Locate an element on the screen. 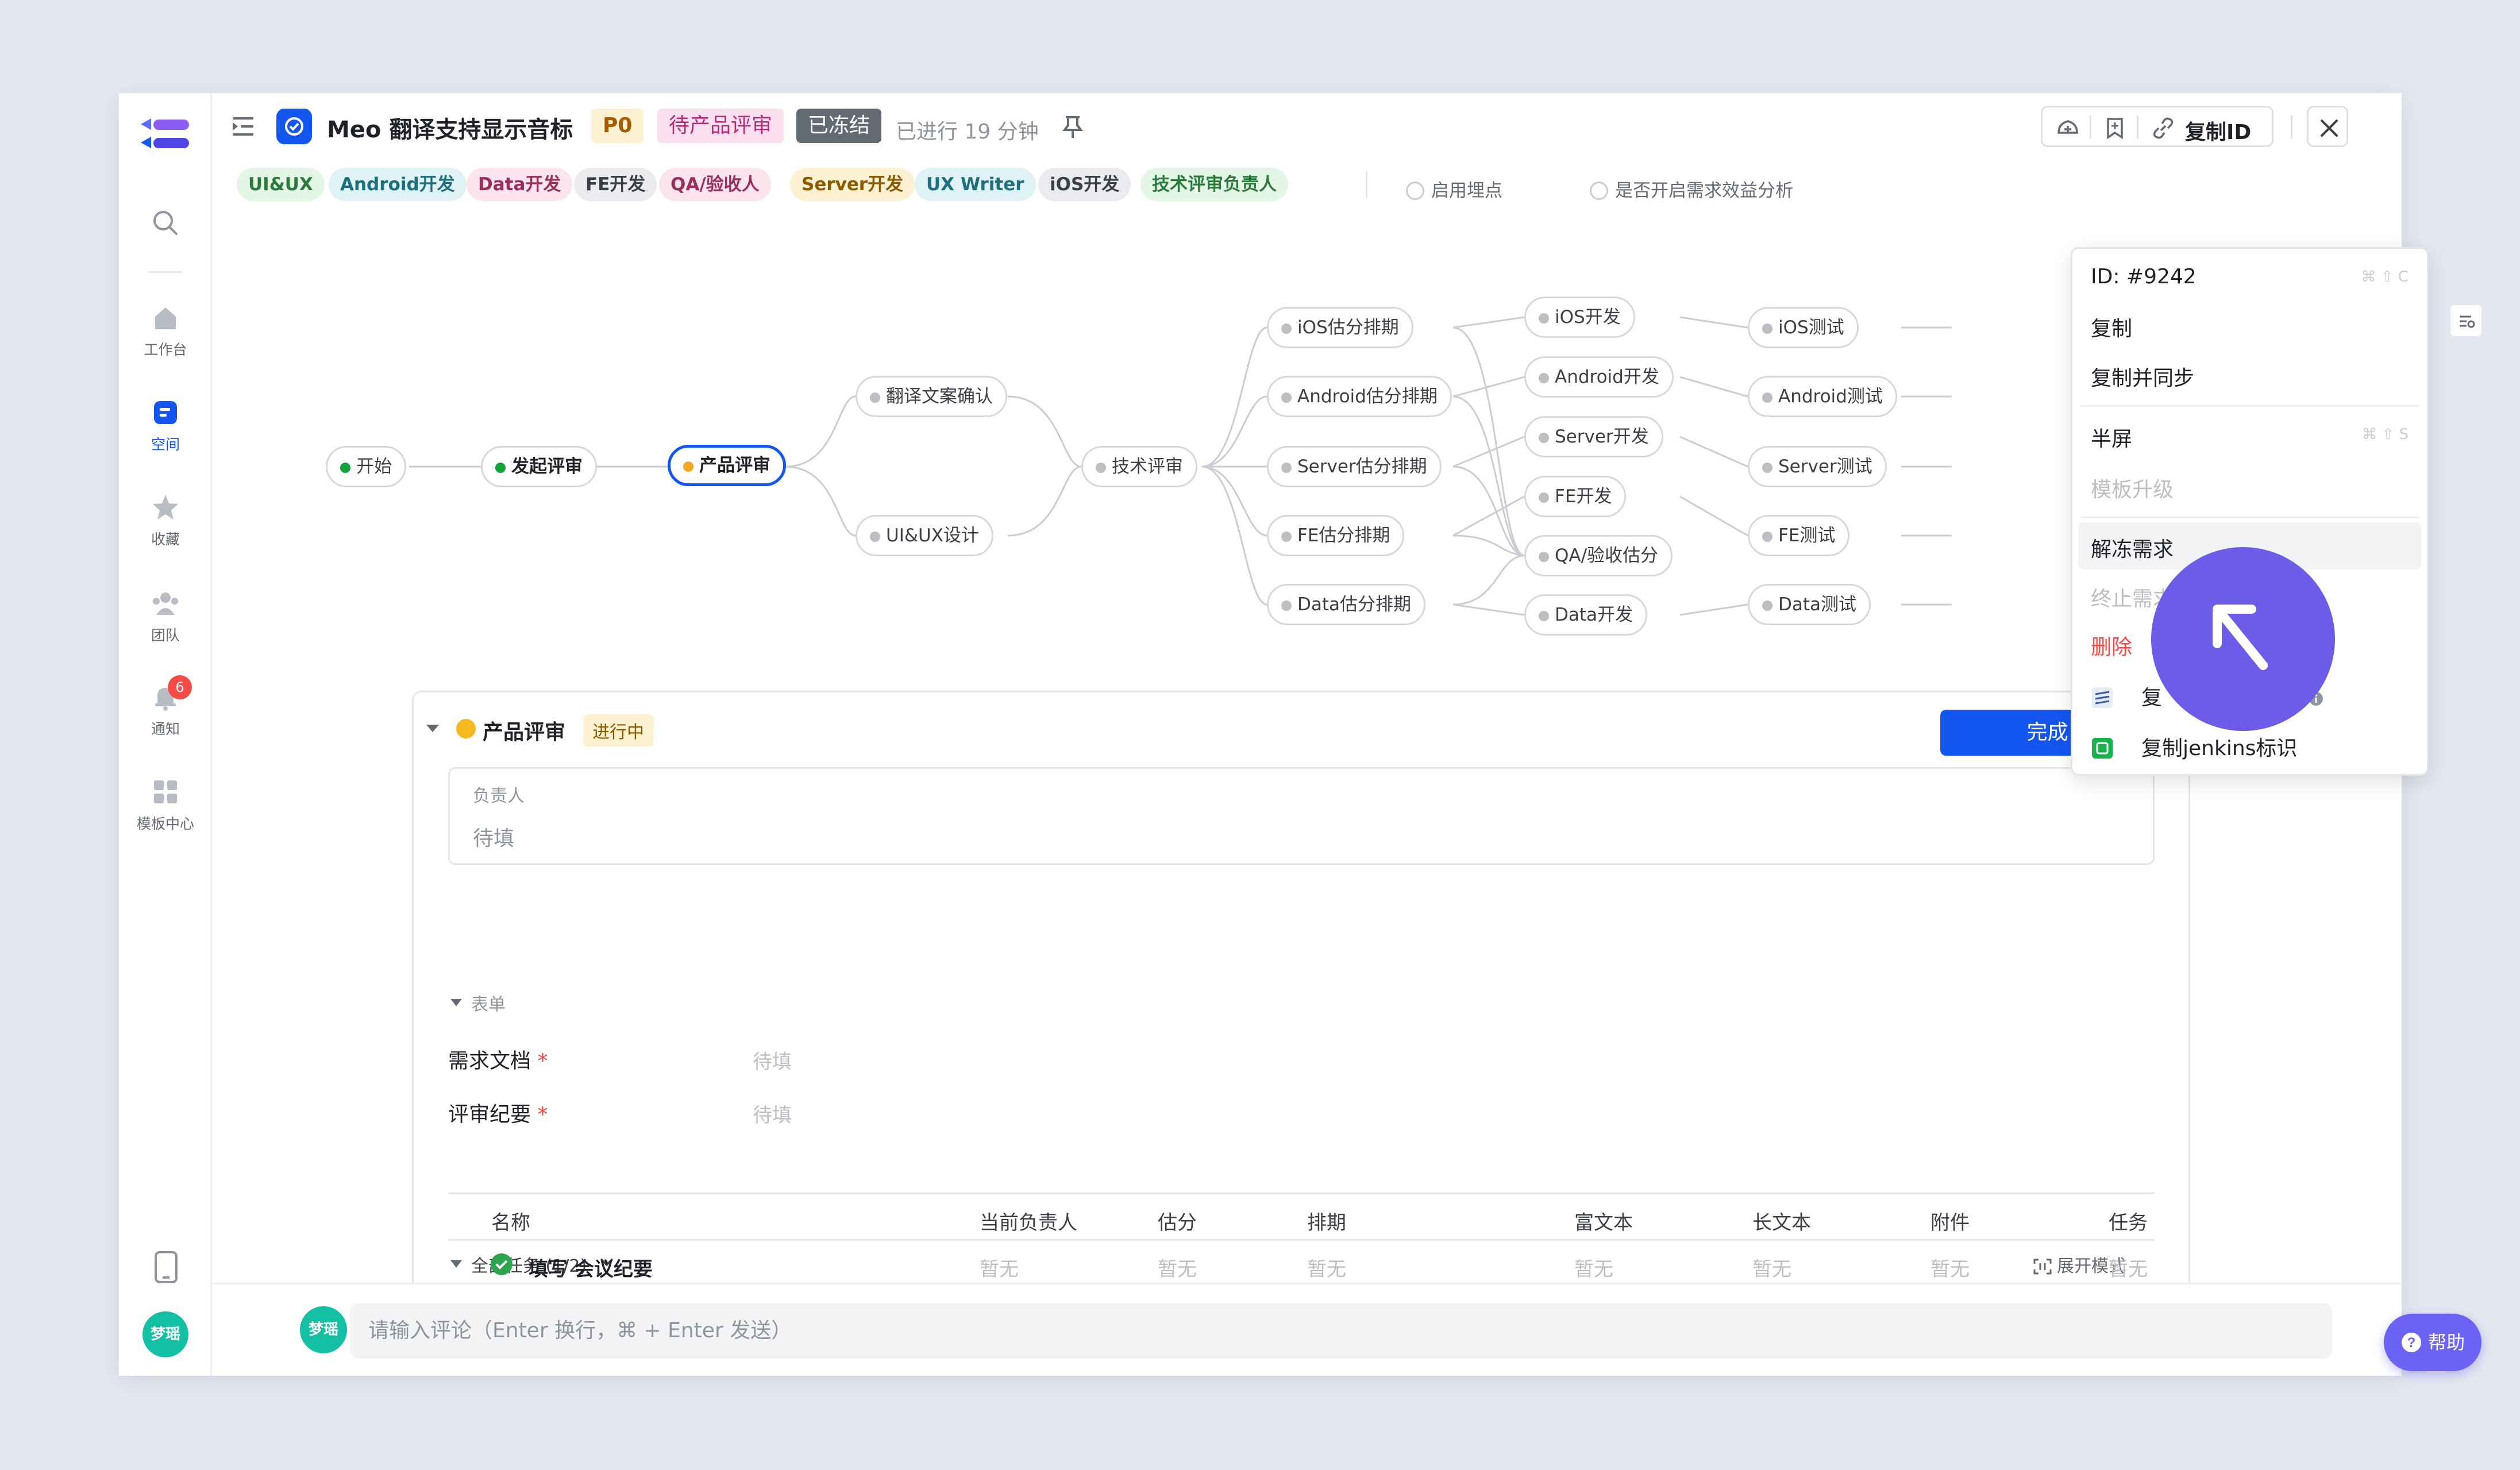  list-settings-icon is located at coordinates (2467, 321).